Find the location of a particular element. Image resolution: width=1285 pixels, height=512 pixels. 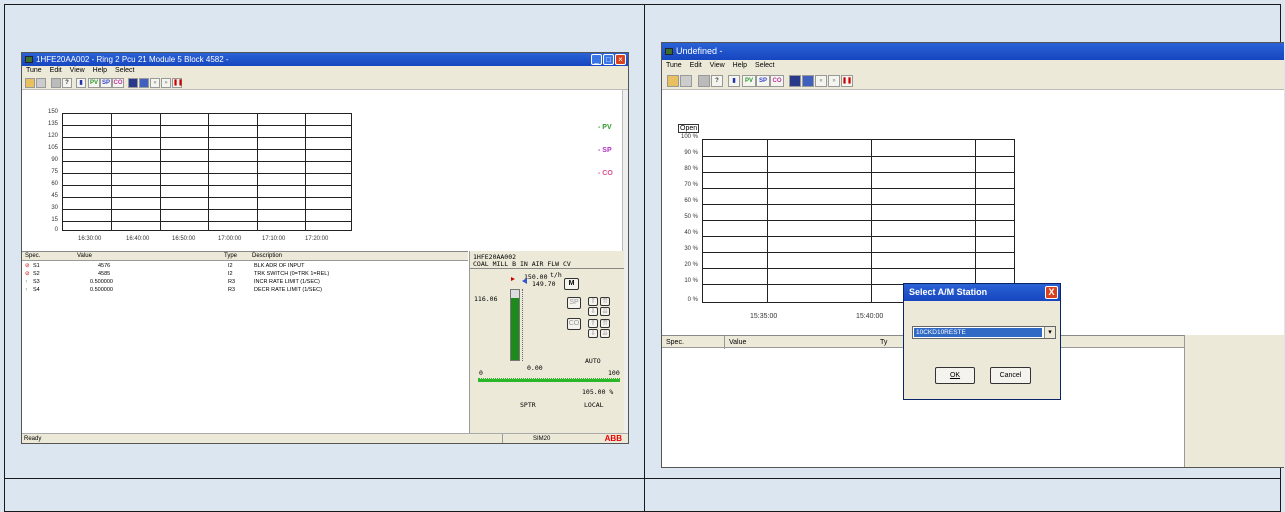

y-tick: 105 is located at coordinates (52, 148).